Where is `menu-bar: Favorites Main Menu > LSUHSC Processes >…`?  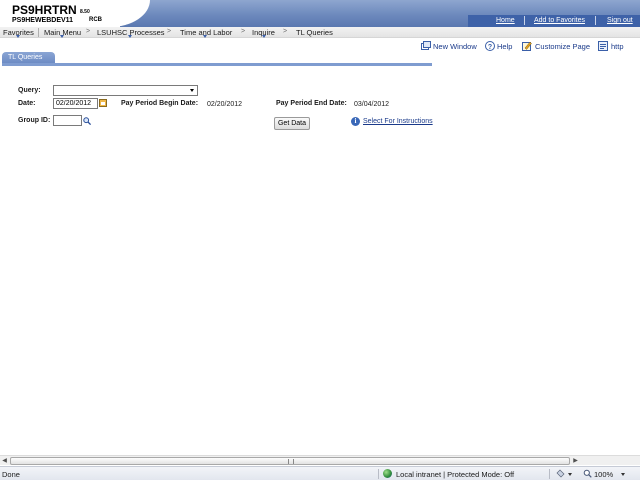 menu-bar: Favorites Main Menu > LSUHSC Processes >… is located at coordinates (320, 32).